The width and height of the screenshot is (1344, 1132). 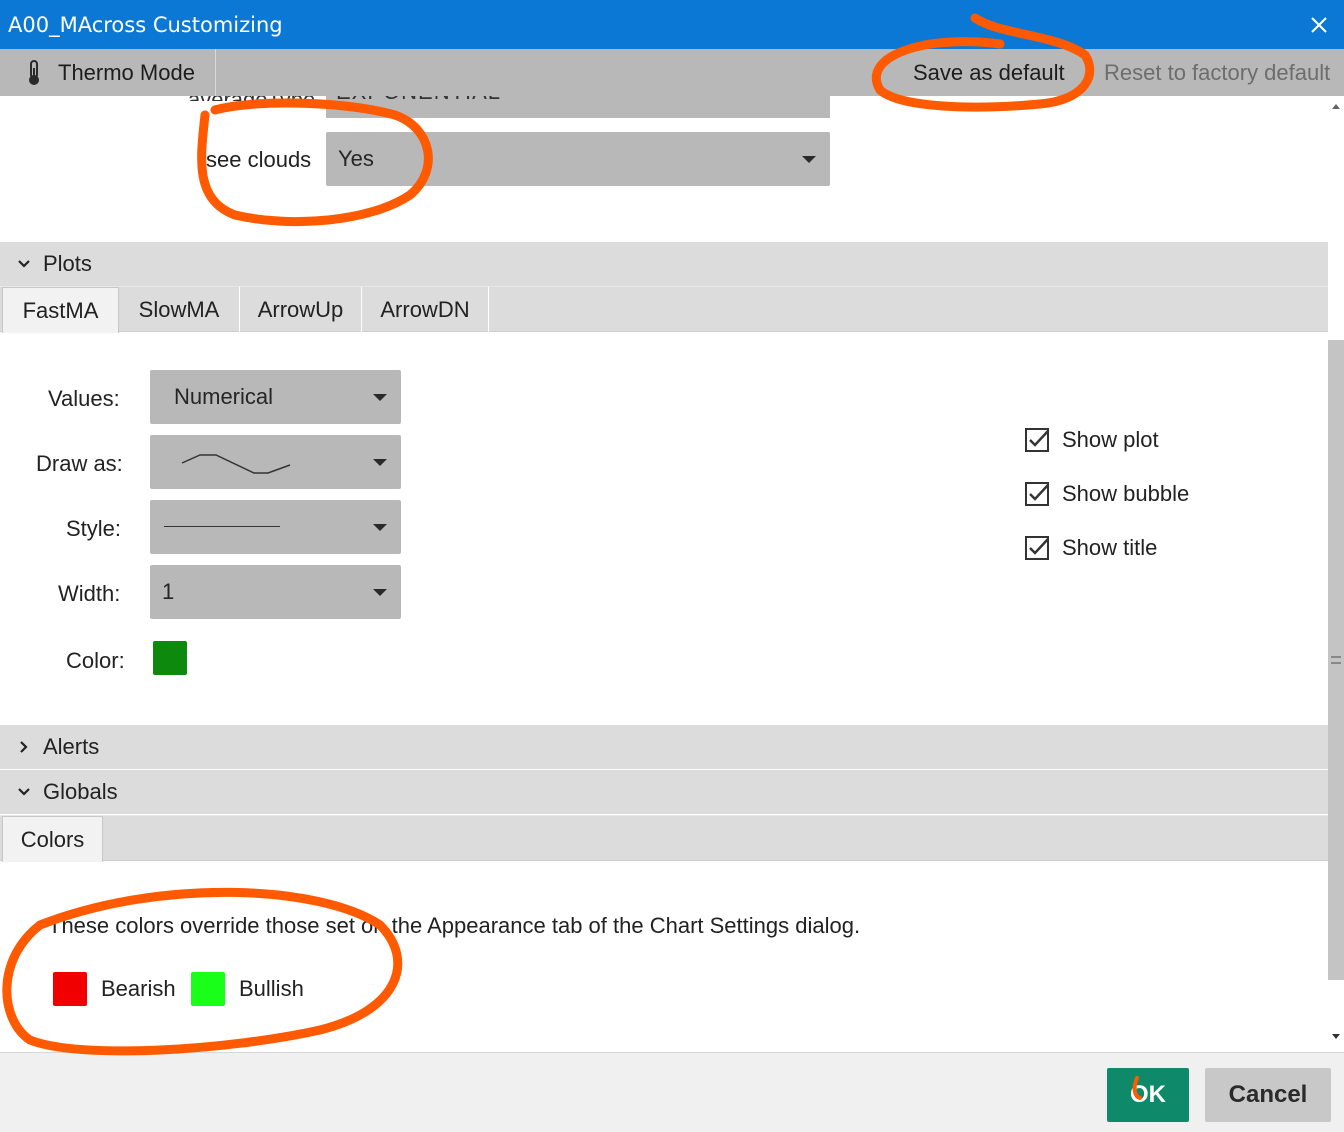 I want to click on solid-line-icon, so click(x=222, y=526).